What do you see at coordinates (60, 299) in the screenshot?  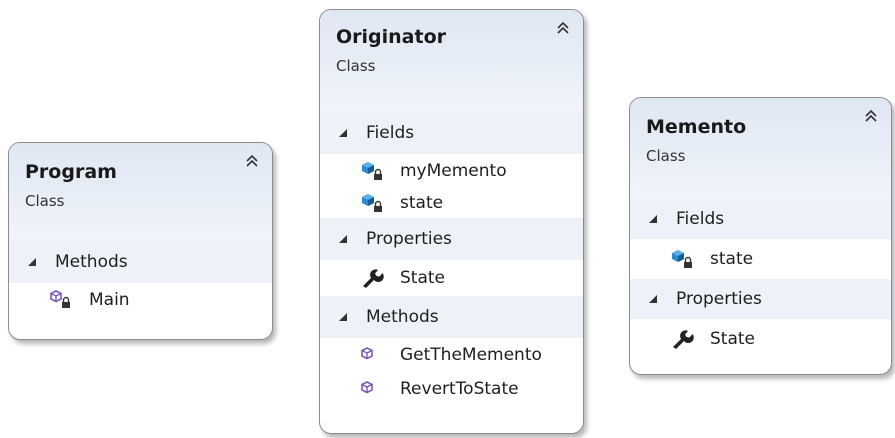 I see `private-method-cube-icon` at bounding box center [60, 299].